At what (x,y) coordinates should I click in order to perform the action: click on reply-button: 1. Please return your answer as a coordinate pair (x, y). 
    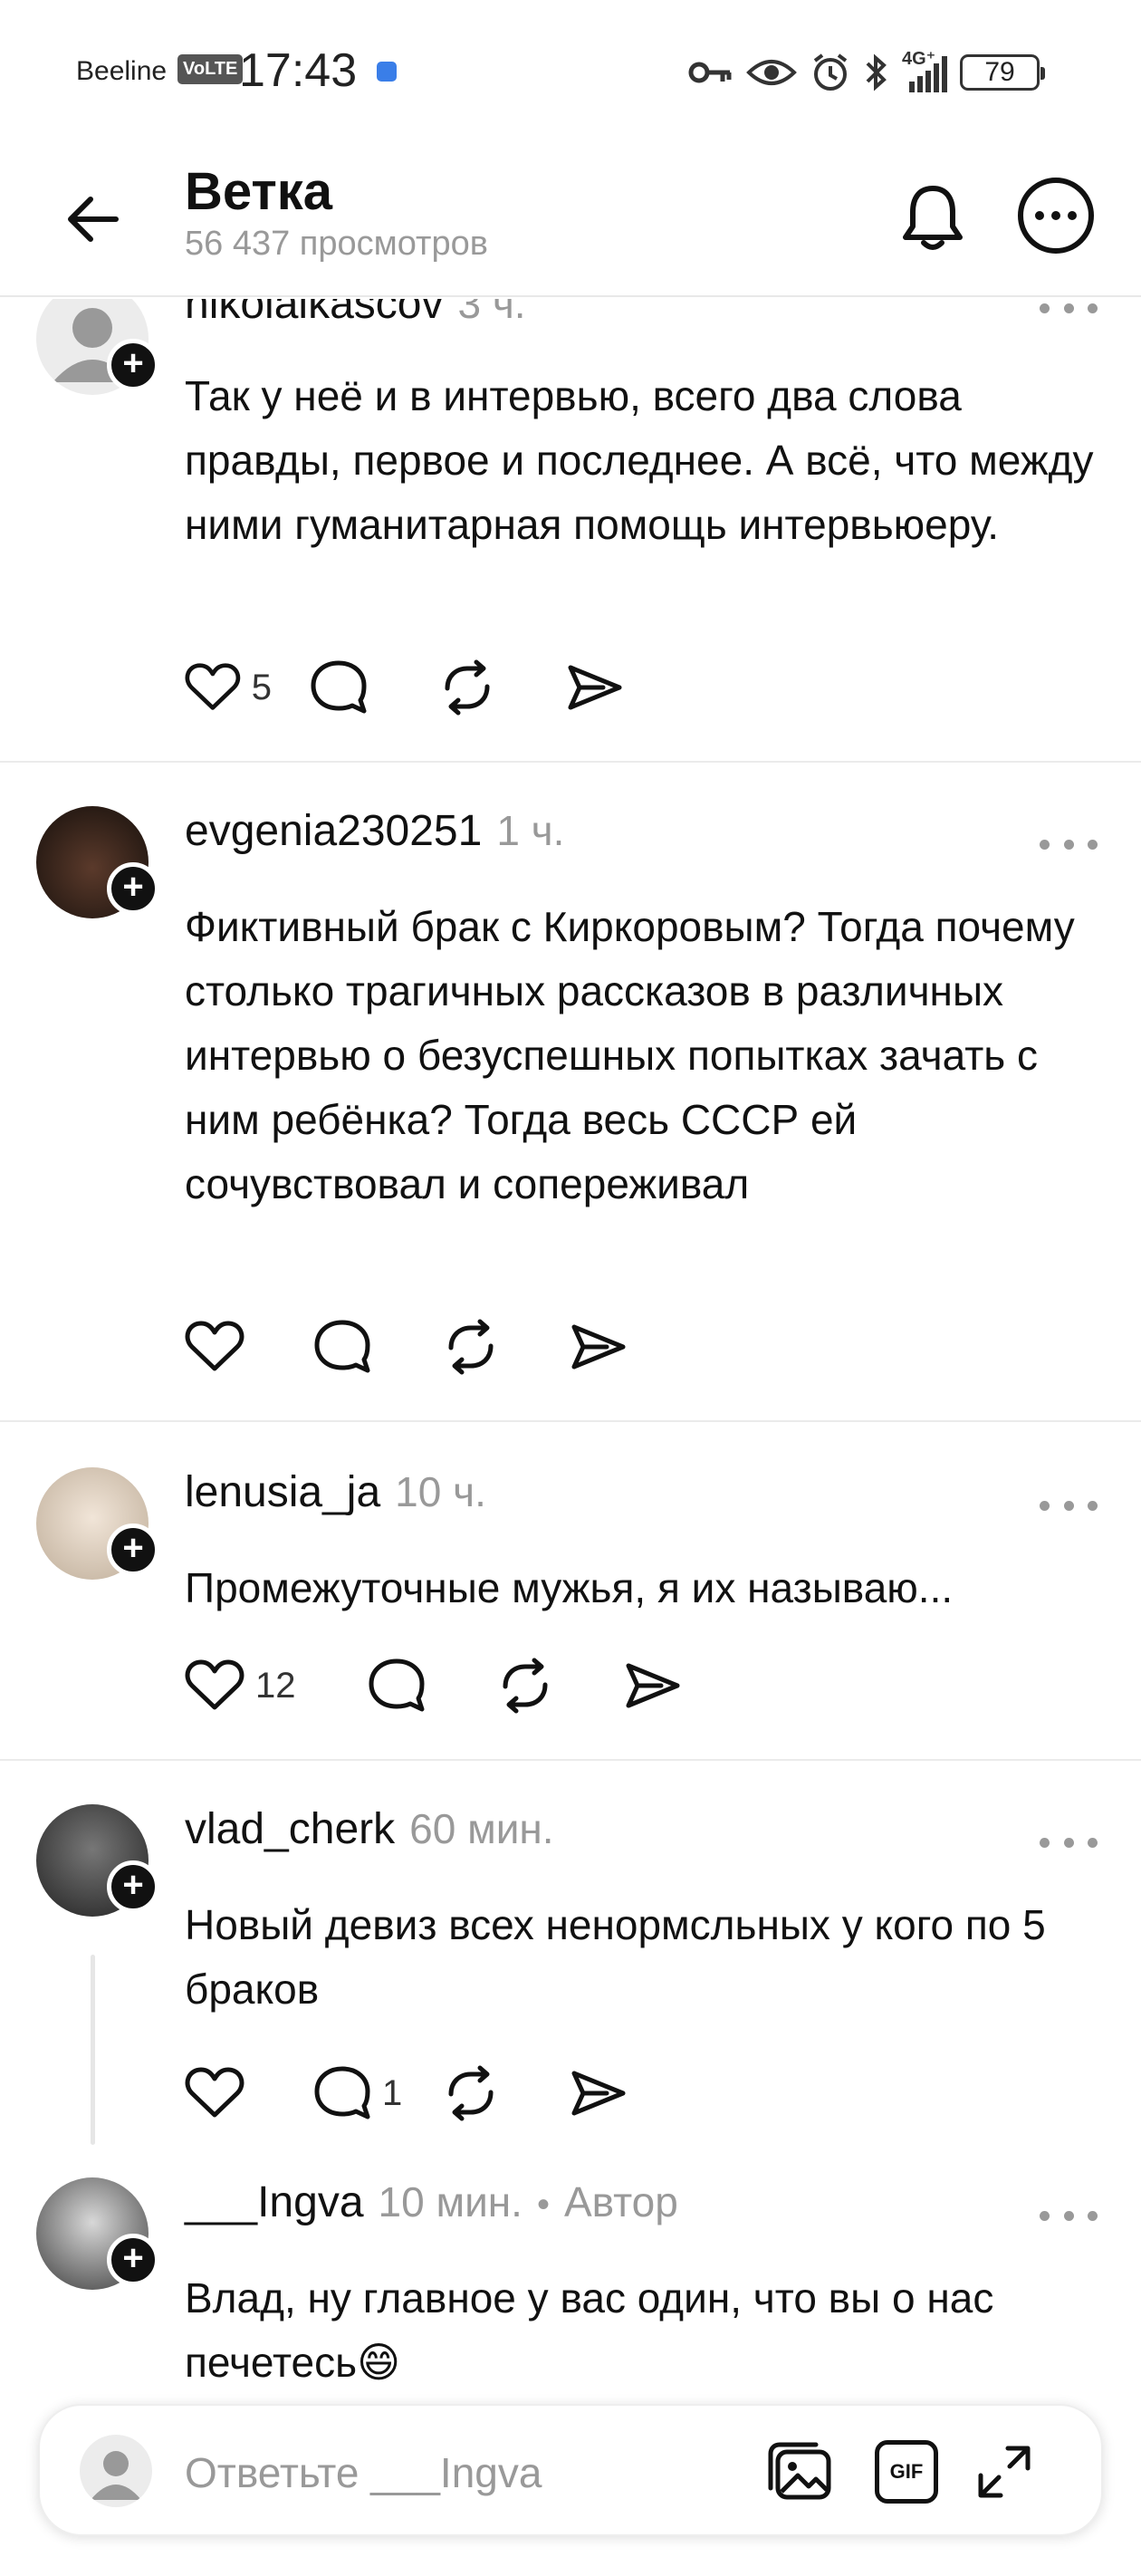
    Looking at the image, I should click on (359, 2093).